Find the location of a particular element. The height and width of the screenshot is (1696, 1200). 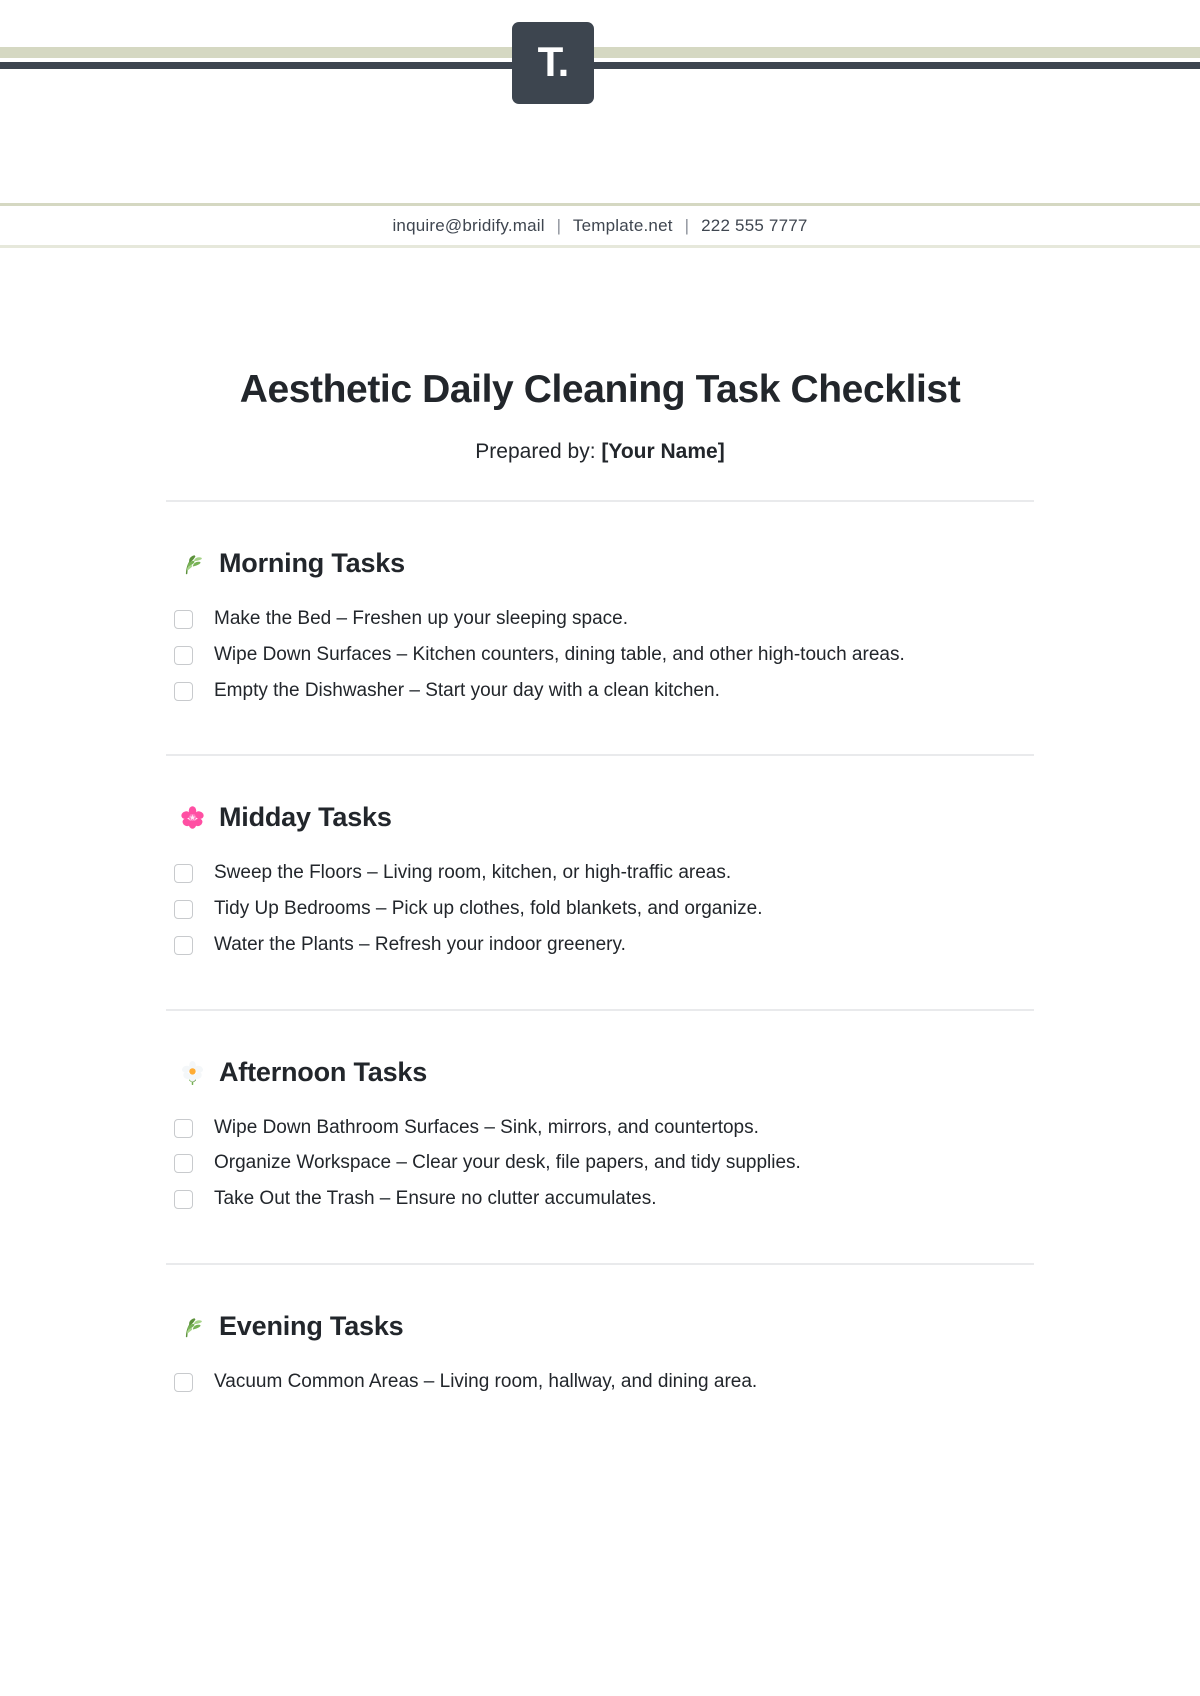

section-header: Afternoon Tasks is located at coordinates (606, 1049).